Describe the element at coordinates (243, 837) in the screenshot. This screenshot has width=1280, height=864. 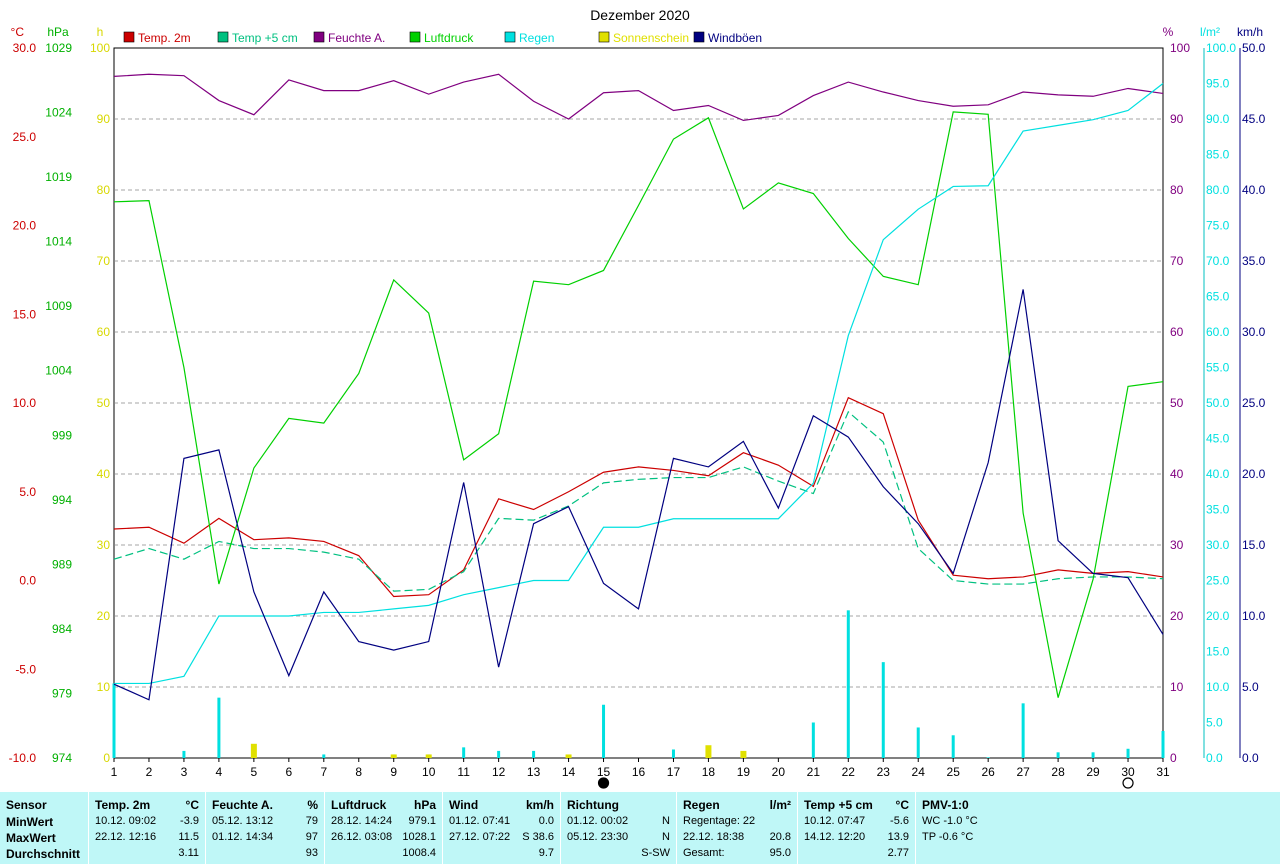
I see `feuchte-max-time: 01.12. 14:34` at that location.